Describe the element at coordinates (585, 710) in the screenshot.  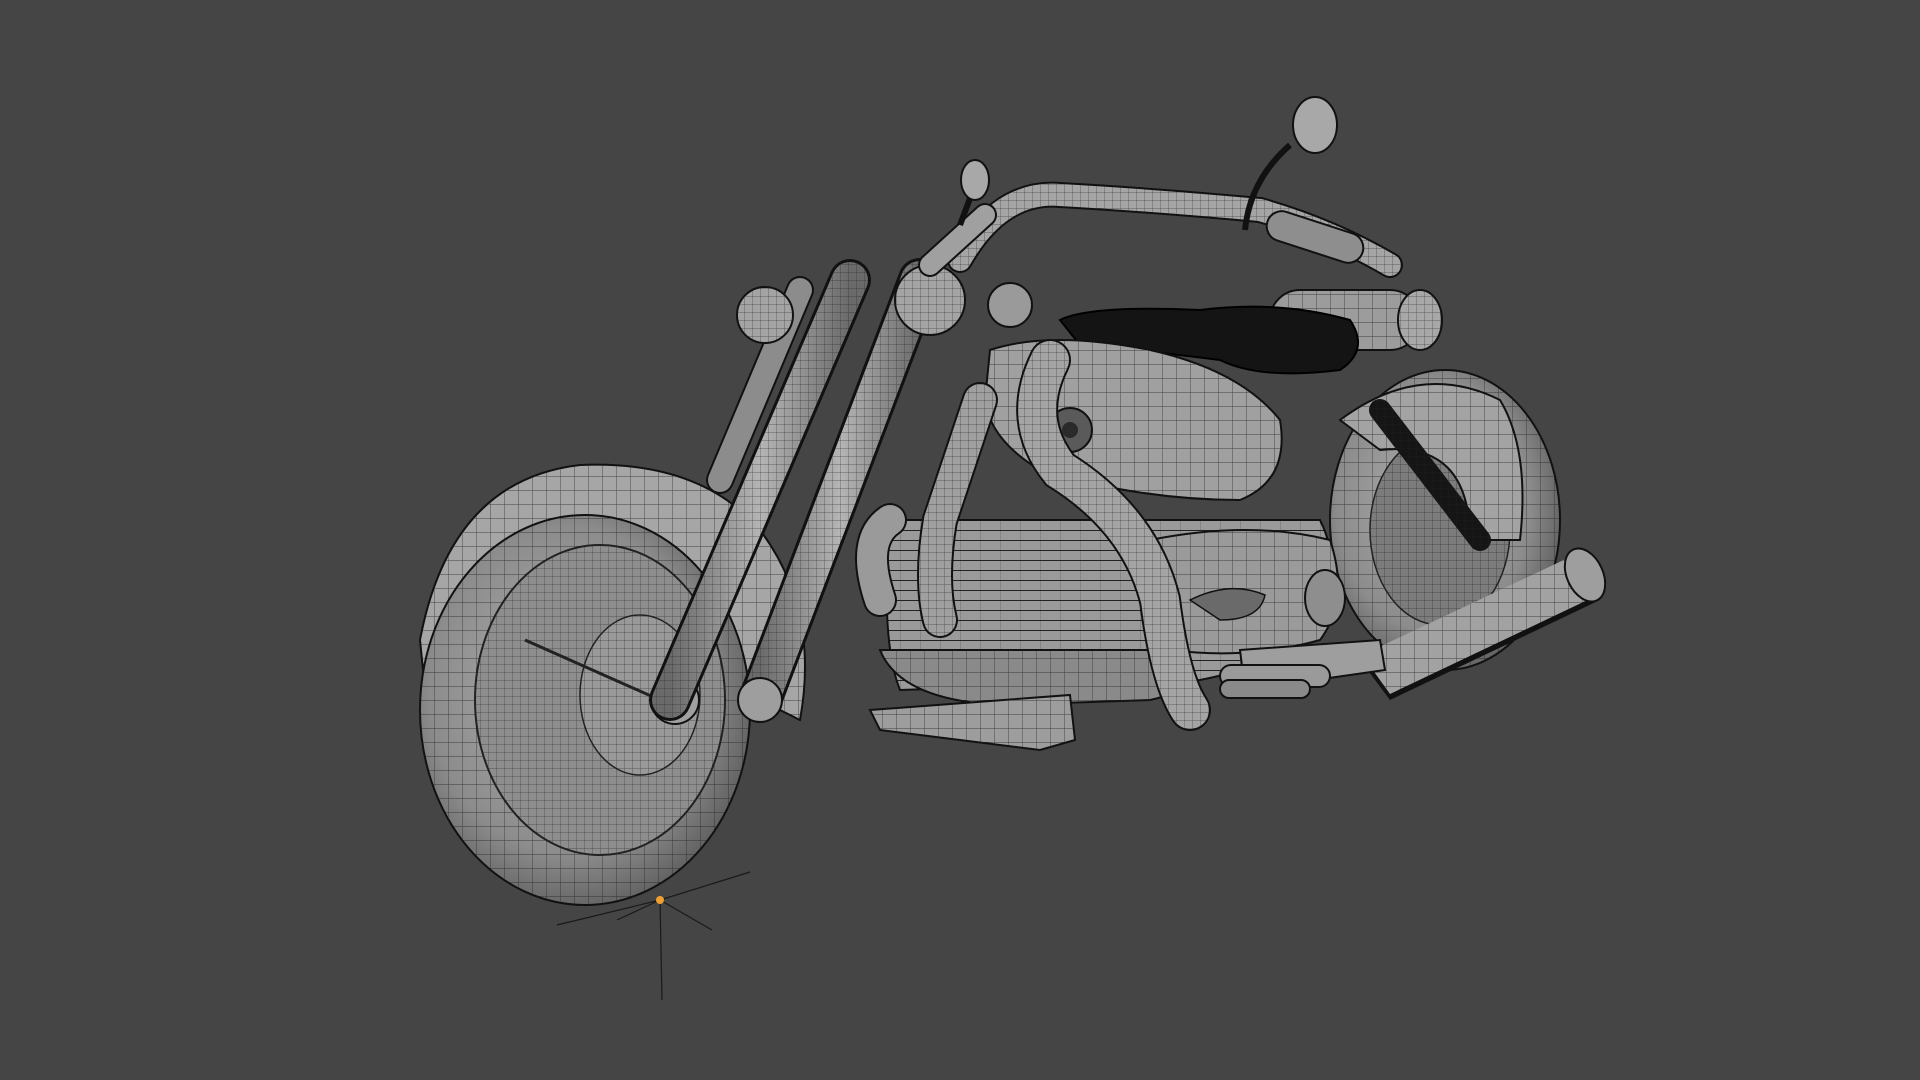
I see `front-wheel` at that location.